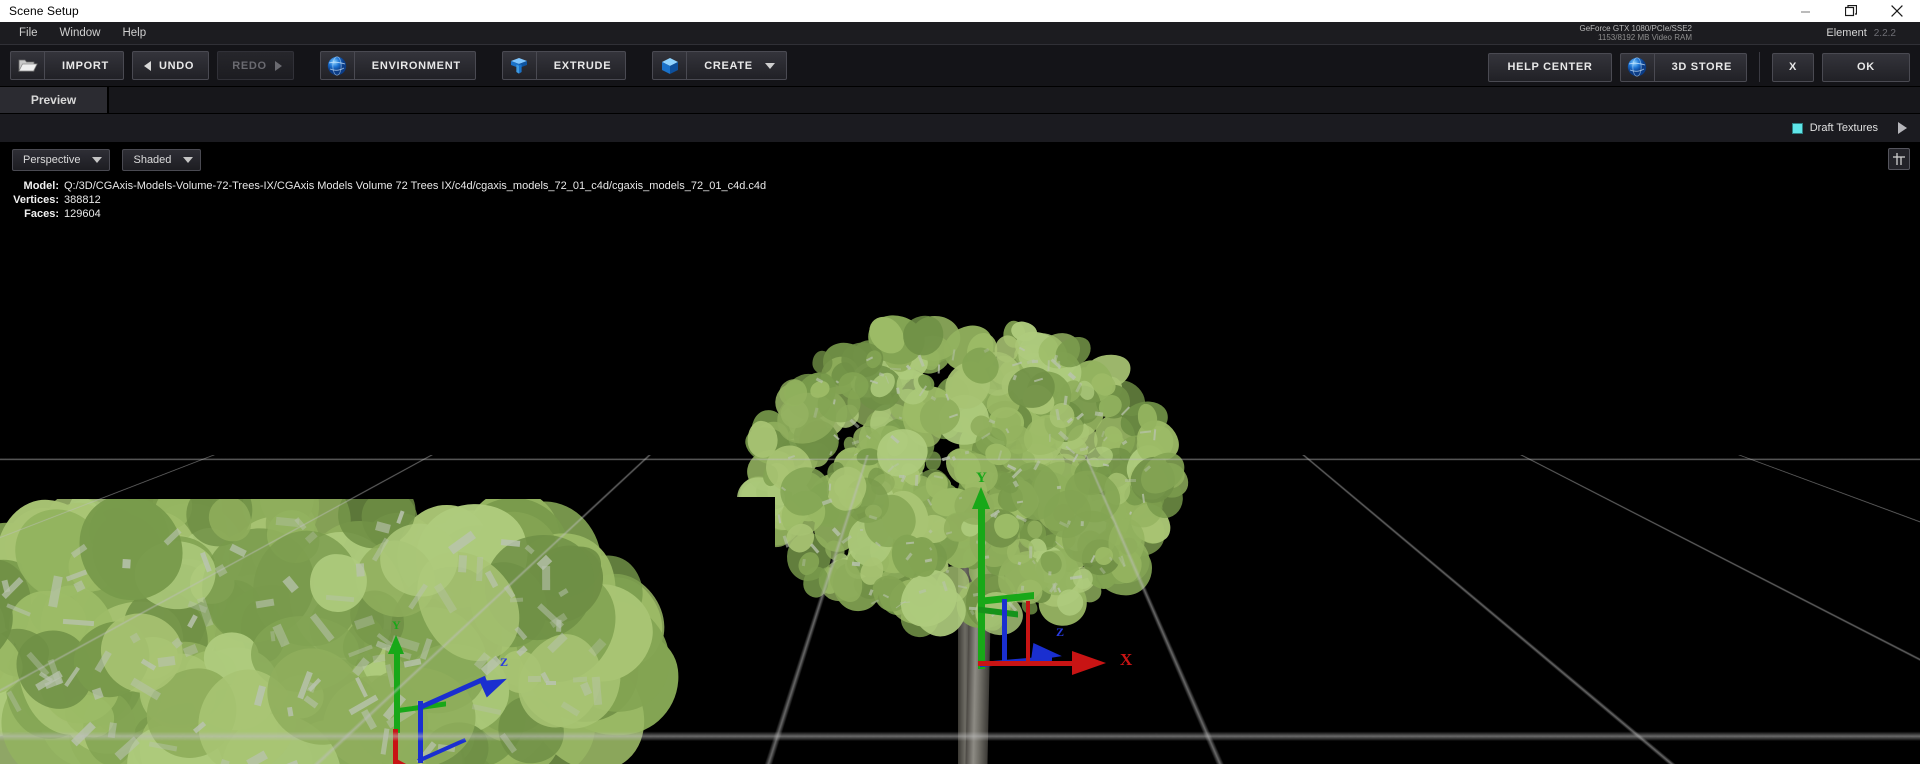 The height and width of the screenshot is (764, 1920). I want to click on vertices-key: Vertices:, so click(36, 200).